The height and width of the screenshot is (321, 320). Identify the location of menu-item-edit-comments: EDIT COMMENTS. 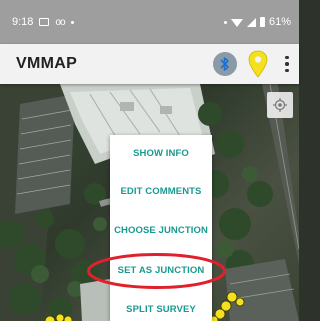
(161, 191).